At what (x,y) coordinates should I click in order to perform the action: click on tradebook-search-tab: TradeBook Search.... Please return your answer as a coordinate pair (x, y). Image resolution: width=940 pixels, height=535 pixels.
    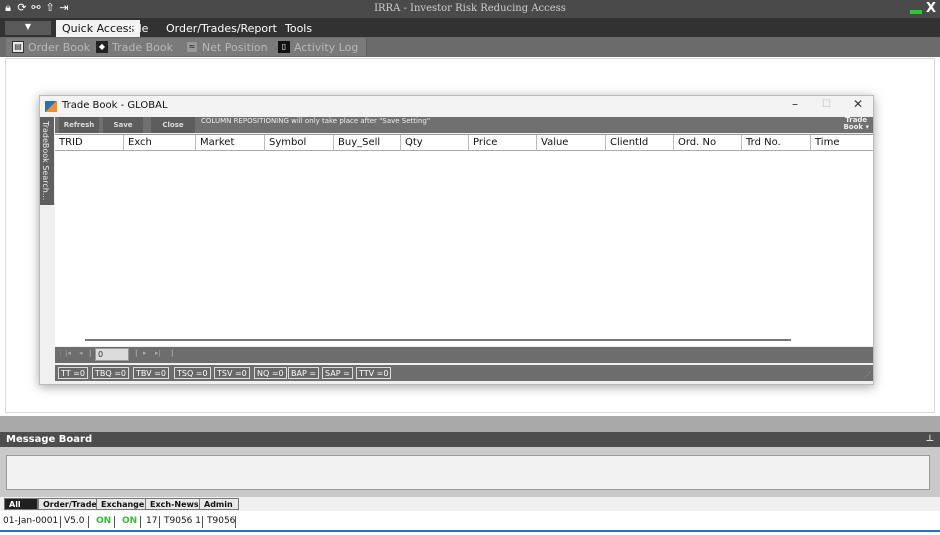
    Looking at the image, I should click on (47, 161).